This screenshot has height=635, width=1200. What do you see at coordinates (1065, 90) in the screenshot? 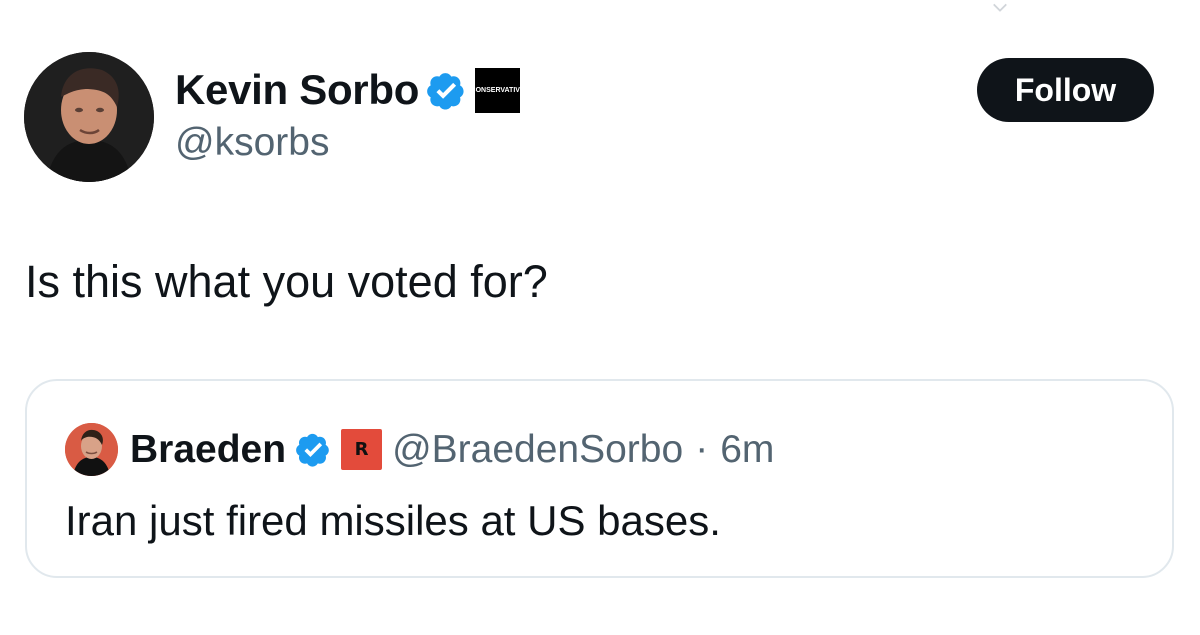
I see `follow-button: Follow` at bounding box center [1065, 90].